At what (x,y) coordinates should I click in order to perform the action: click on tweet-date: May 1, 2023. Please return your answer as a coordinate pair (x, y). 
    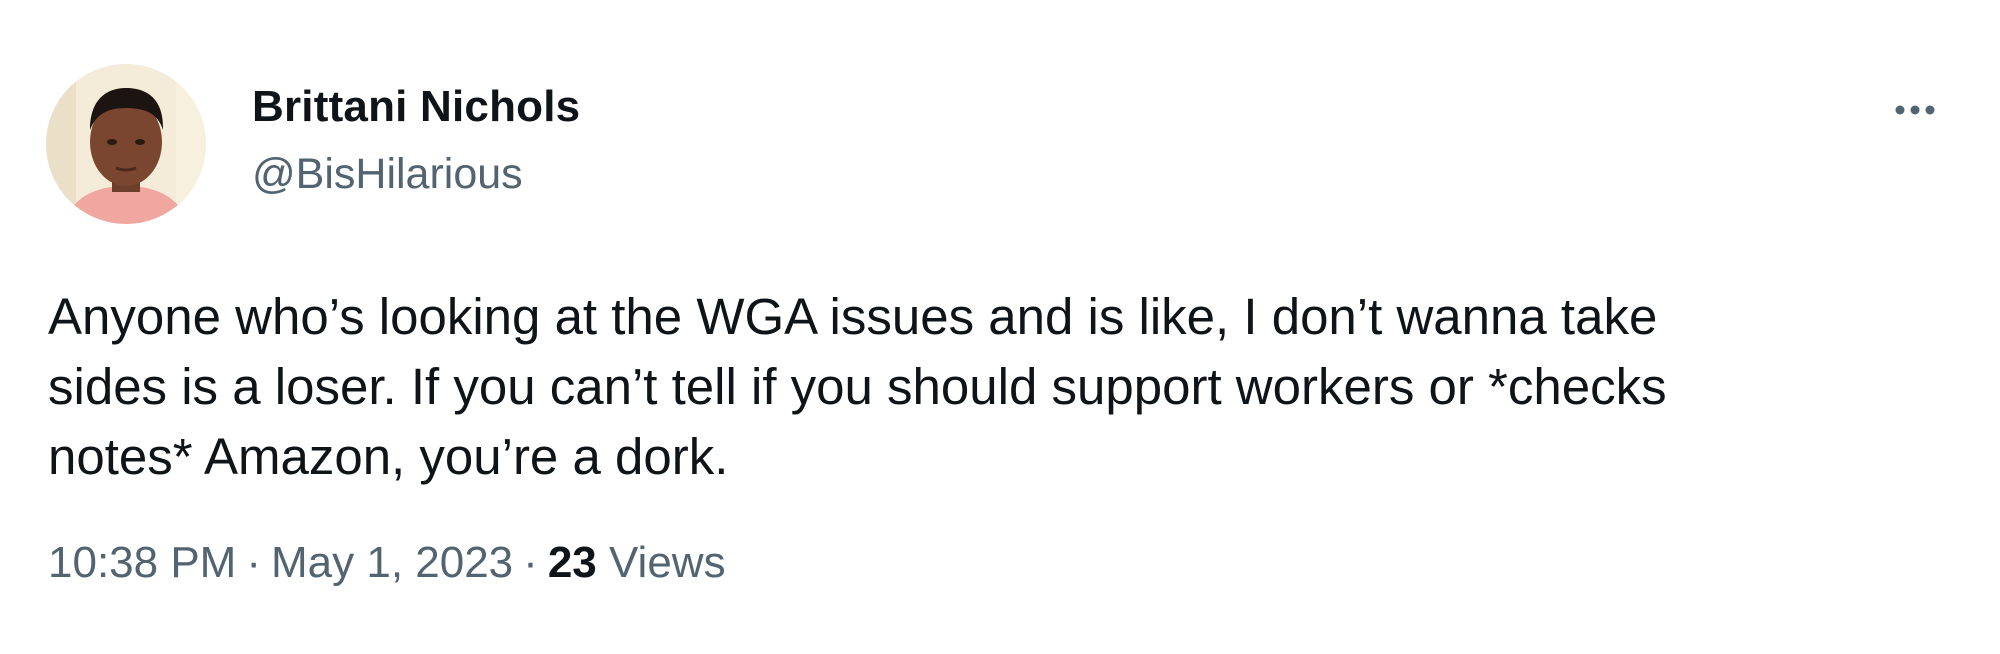
    Looking at the image, I should click on (392, 562).